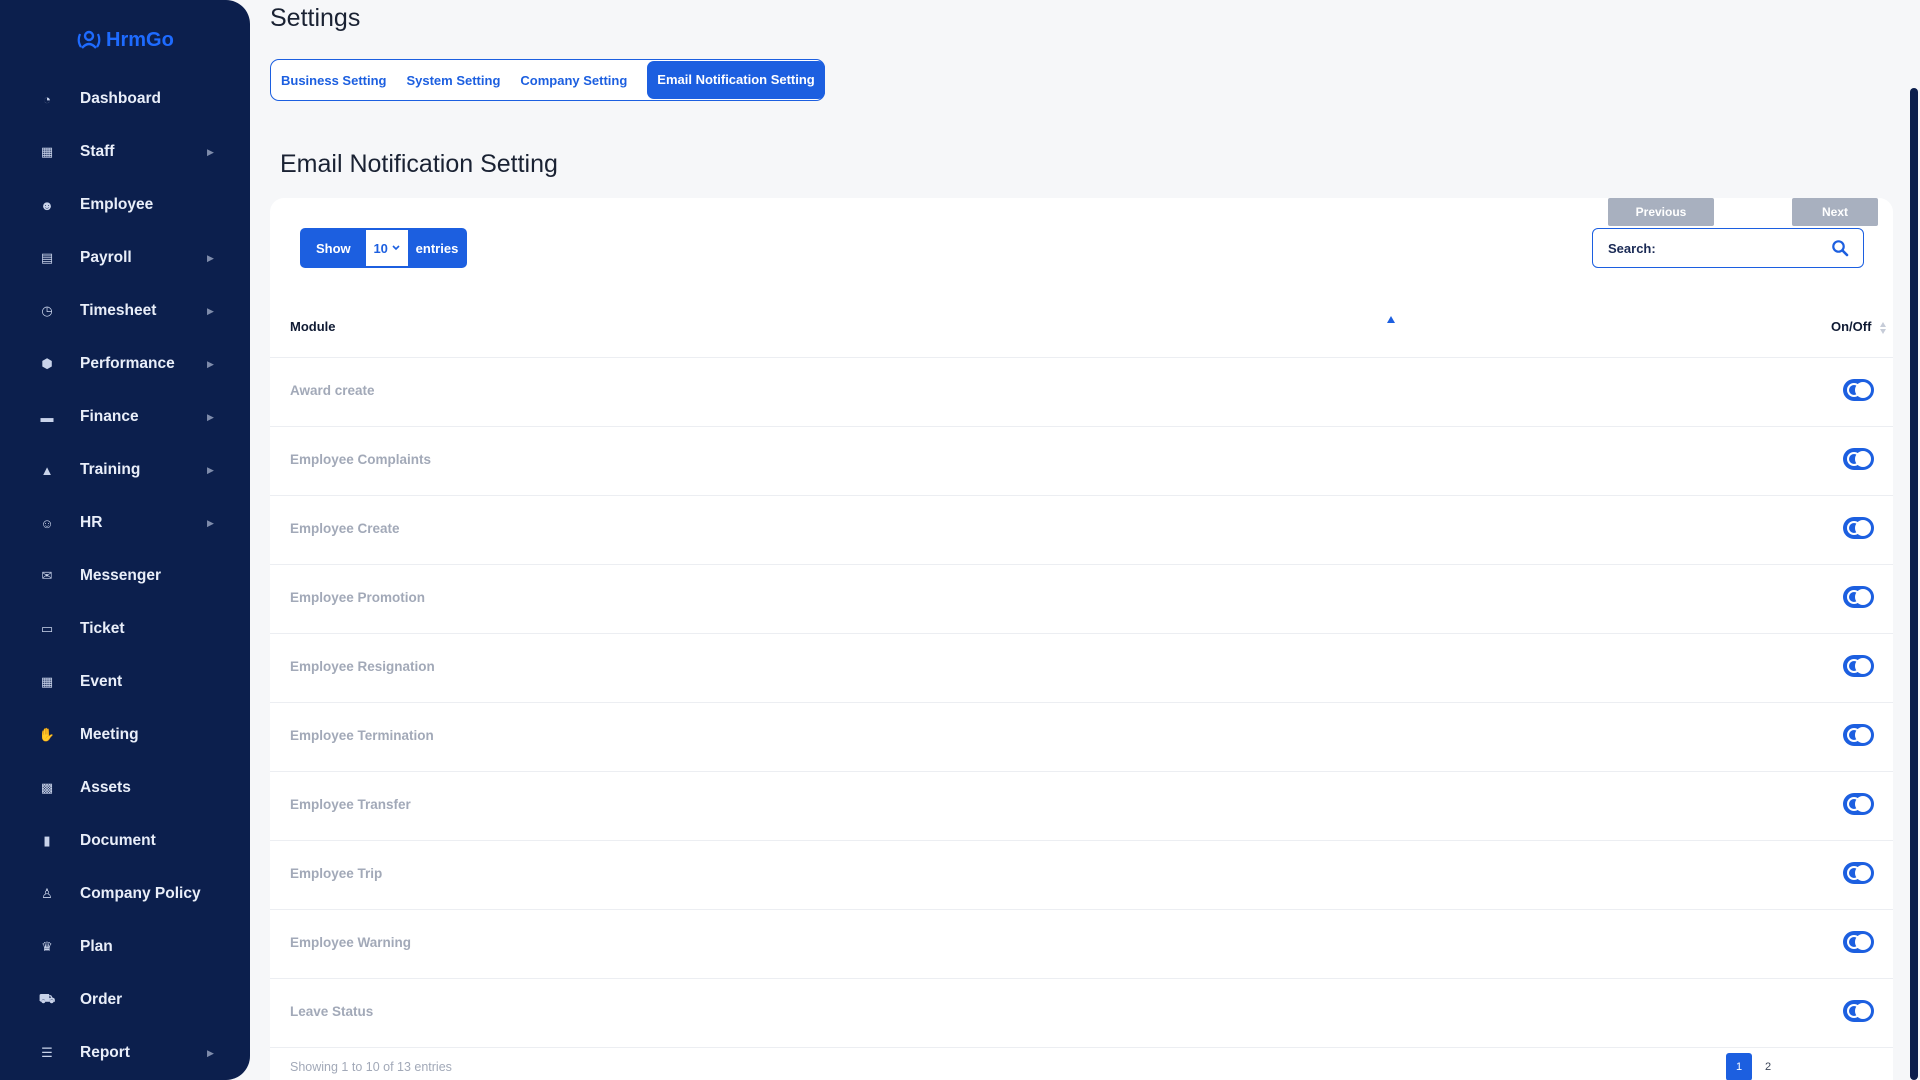 The width and height of the screenshot is (1920, 1080). What do you see at coordinates (125, 152) in the screenshot?
I see `sidebar-item-staff: ▦ Staff ▶` at bounding box center [125, 152].